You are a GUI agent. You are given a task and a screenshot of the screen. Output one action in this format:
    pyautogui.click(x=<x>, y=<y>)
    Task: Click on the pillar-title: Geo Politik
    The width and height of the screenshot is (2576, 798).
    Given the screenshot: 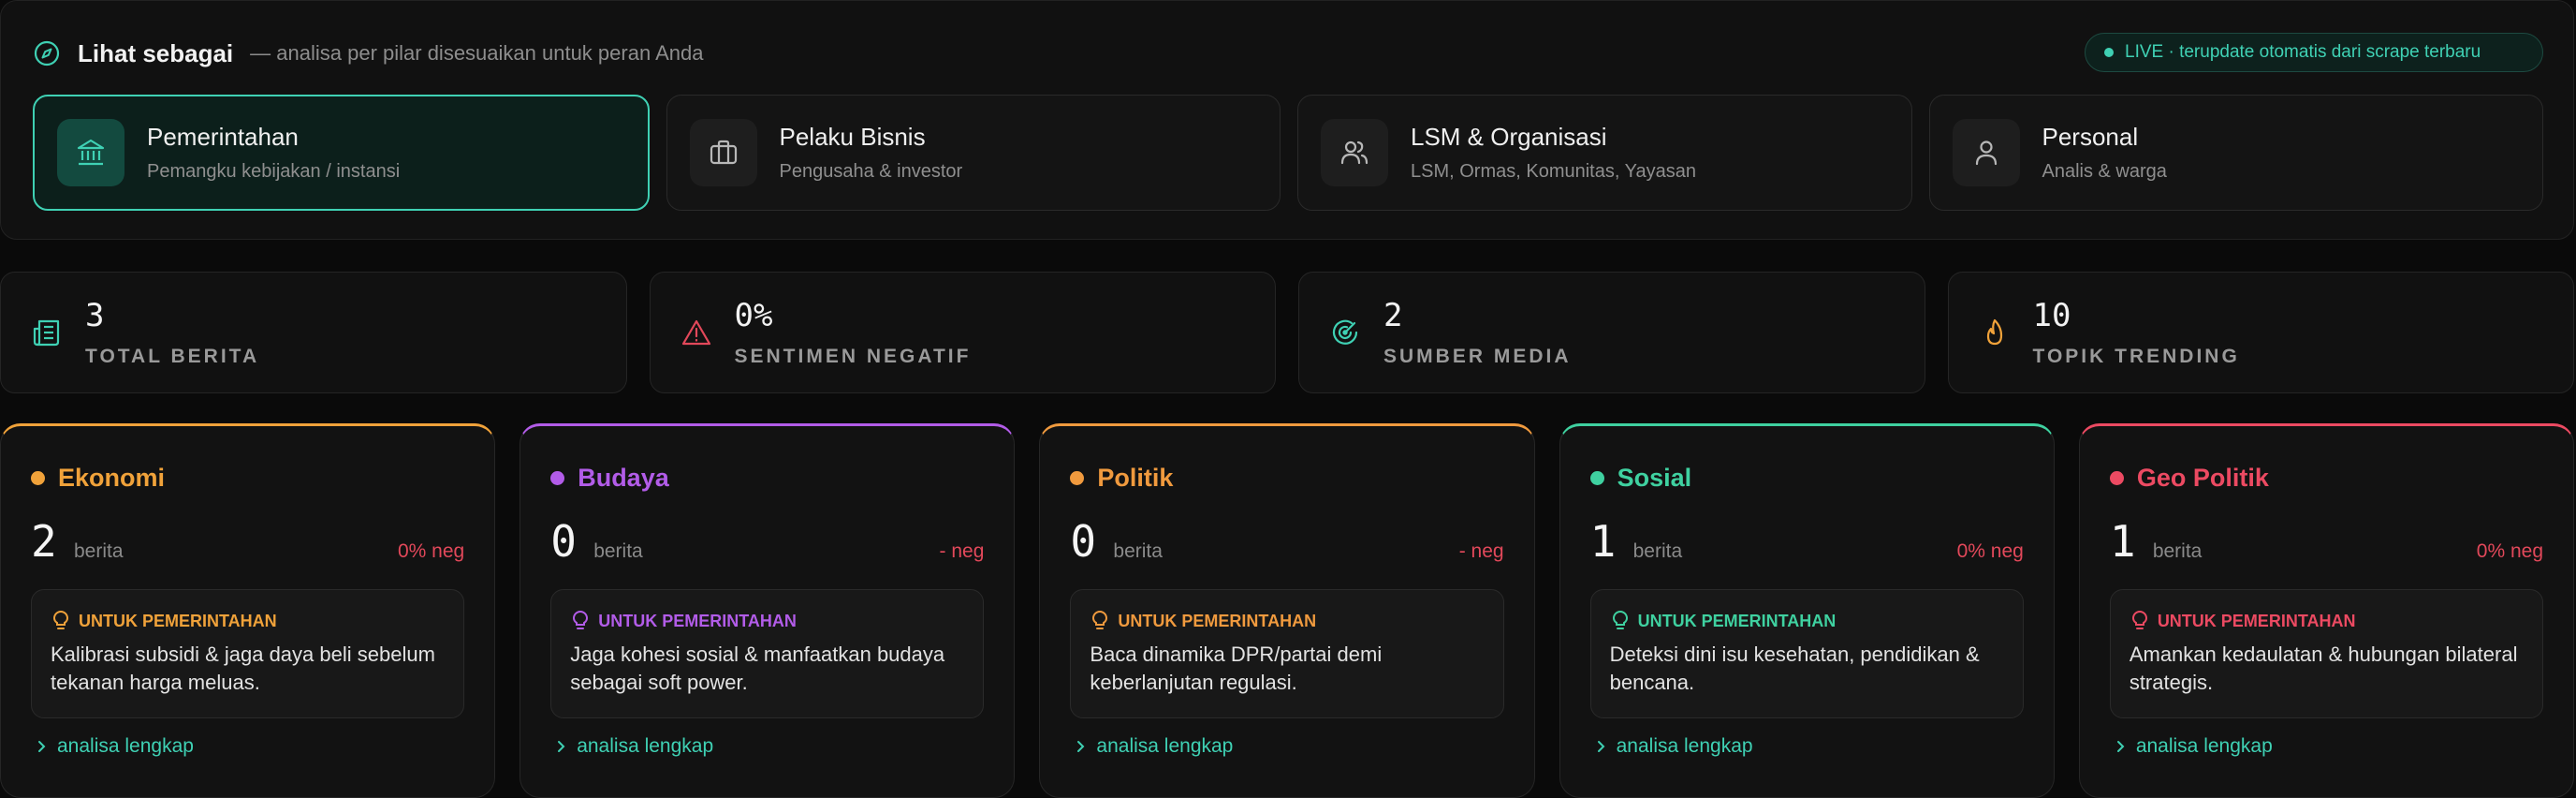 What is the action you would take?
    pyautogui.click(x=2189, y=479)
    